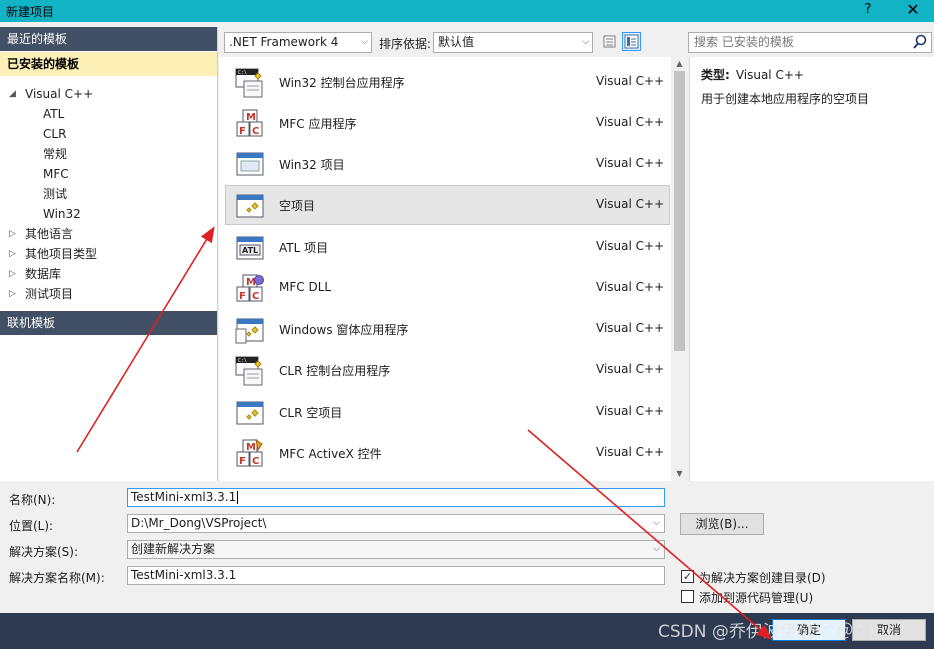 This screenshot has width=934, height=649. Describe the element at coordinates (920, 42) in the screenshot. I see `search-icon` at that location.